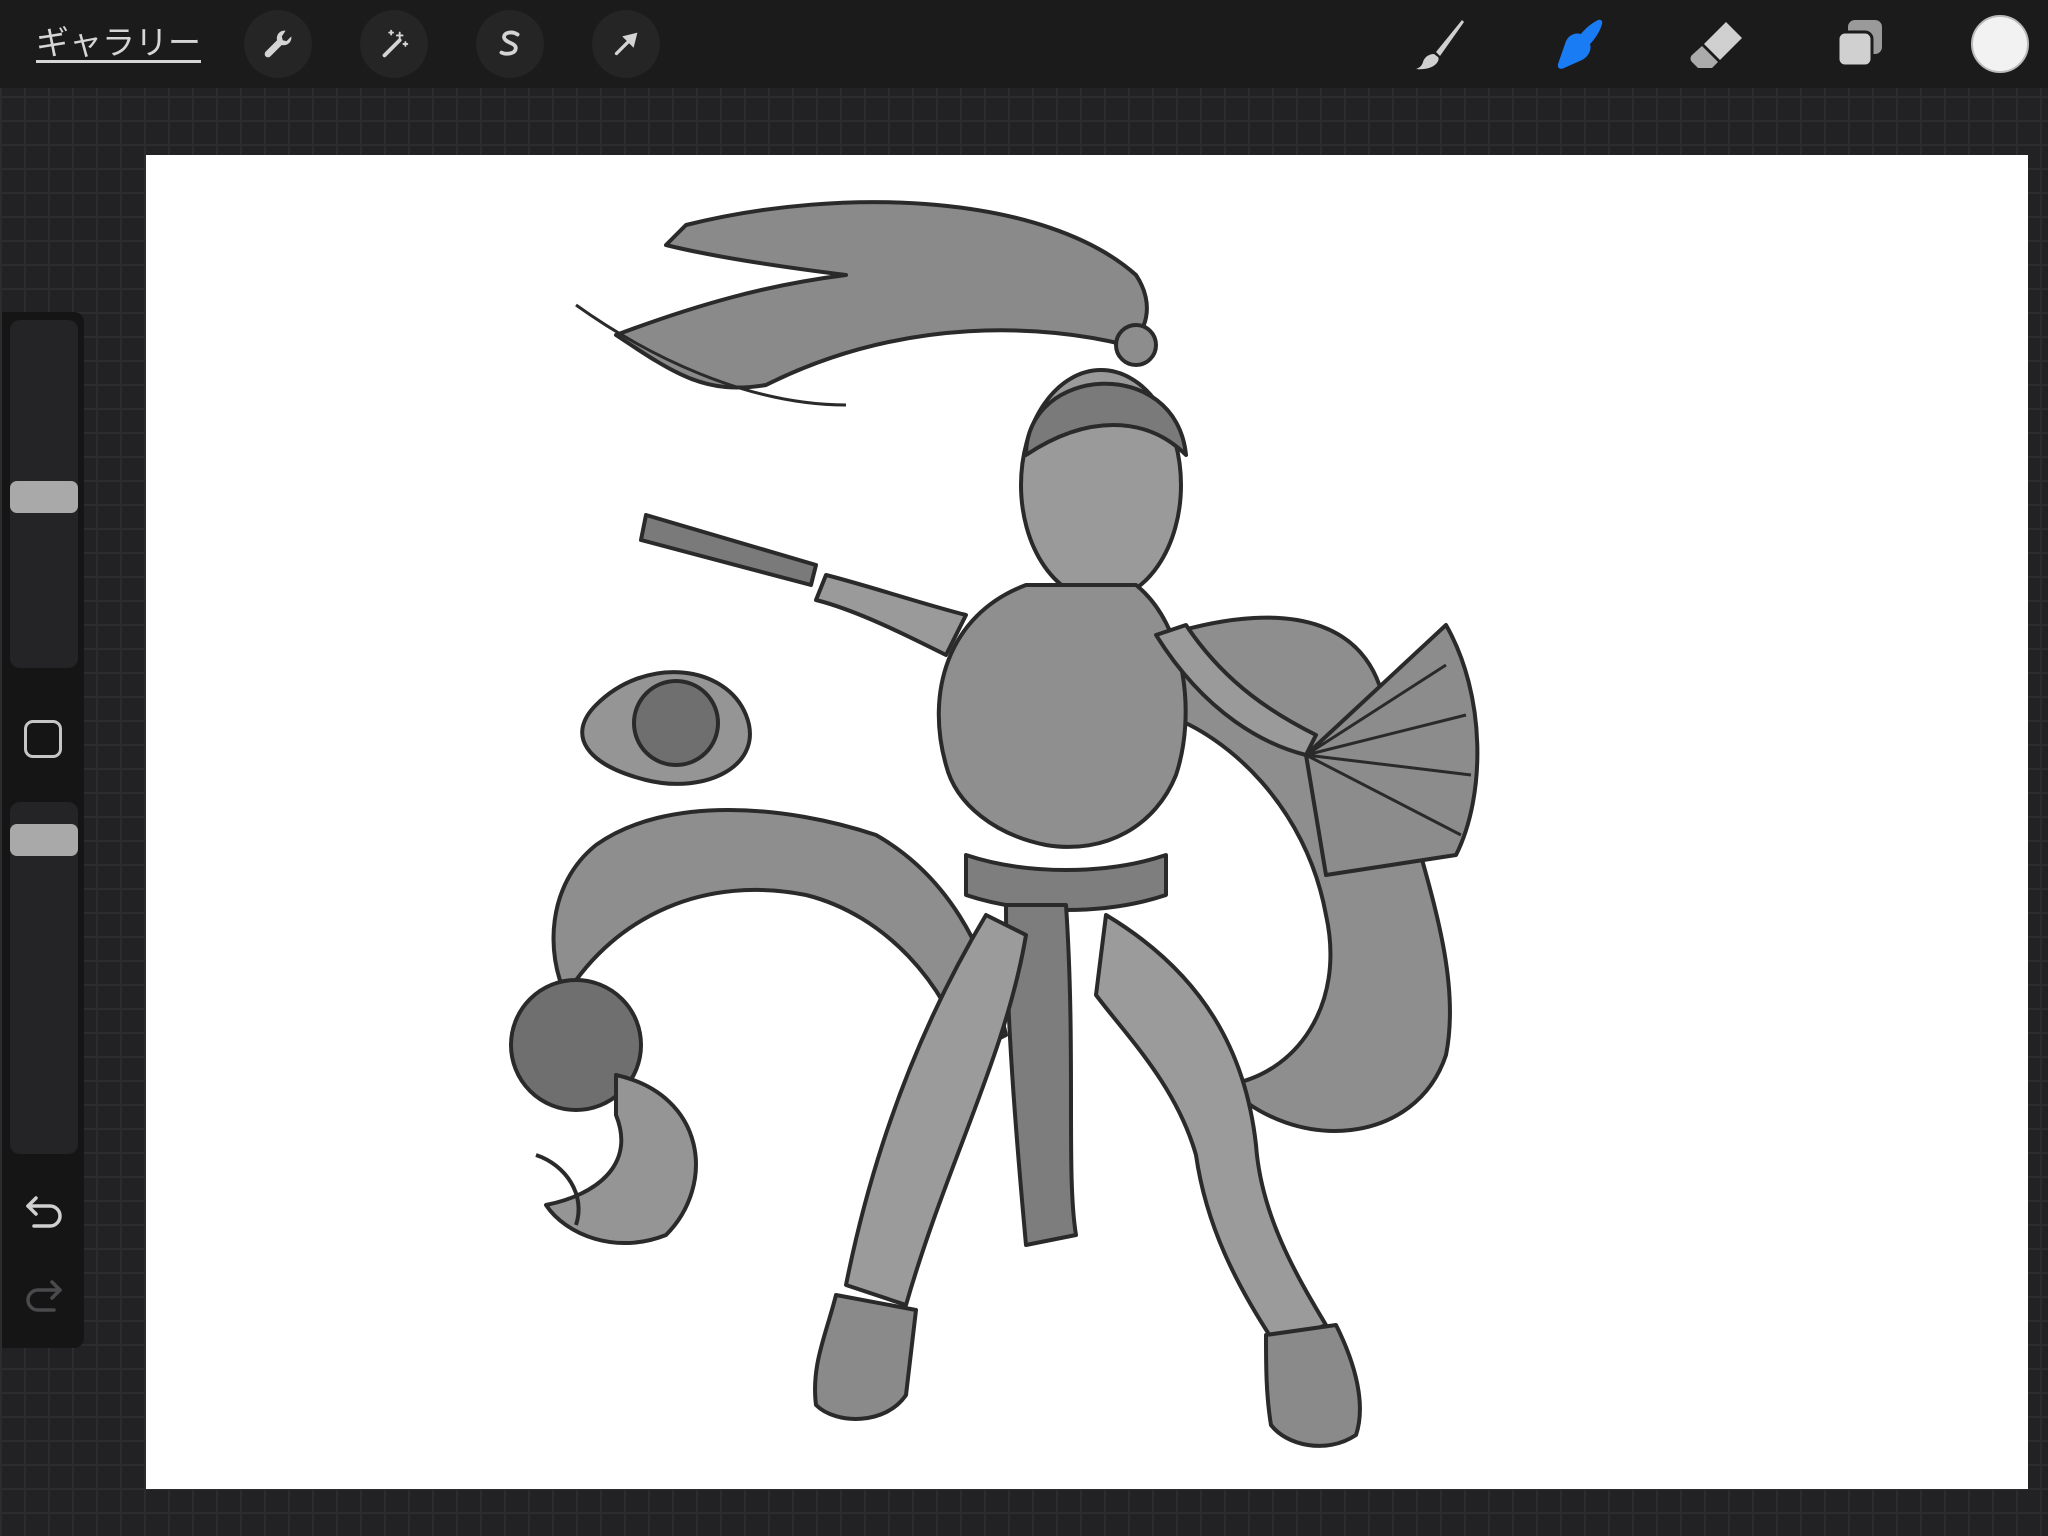 The image size is (2048, 1536). I want to click on transform-button, so click(626, 44).